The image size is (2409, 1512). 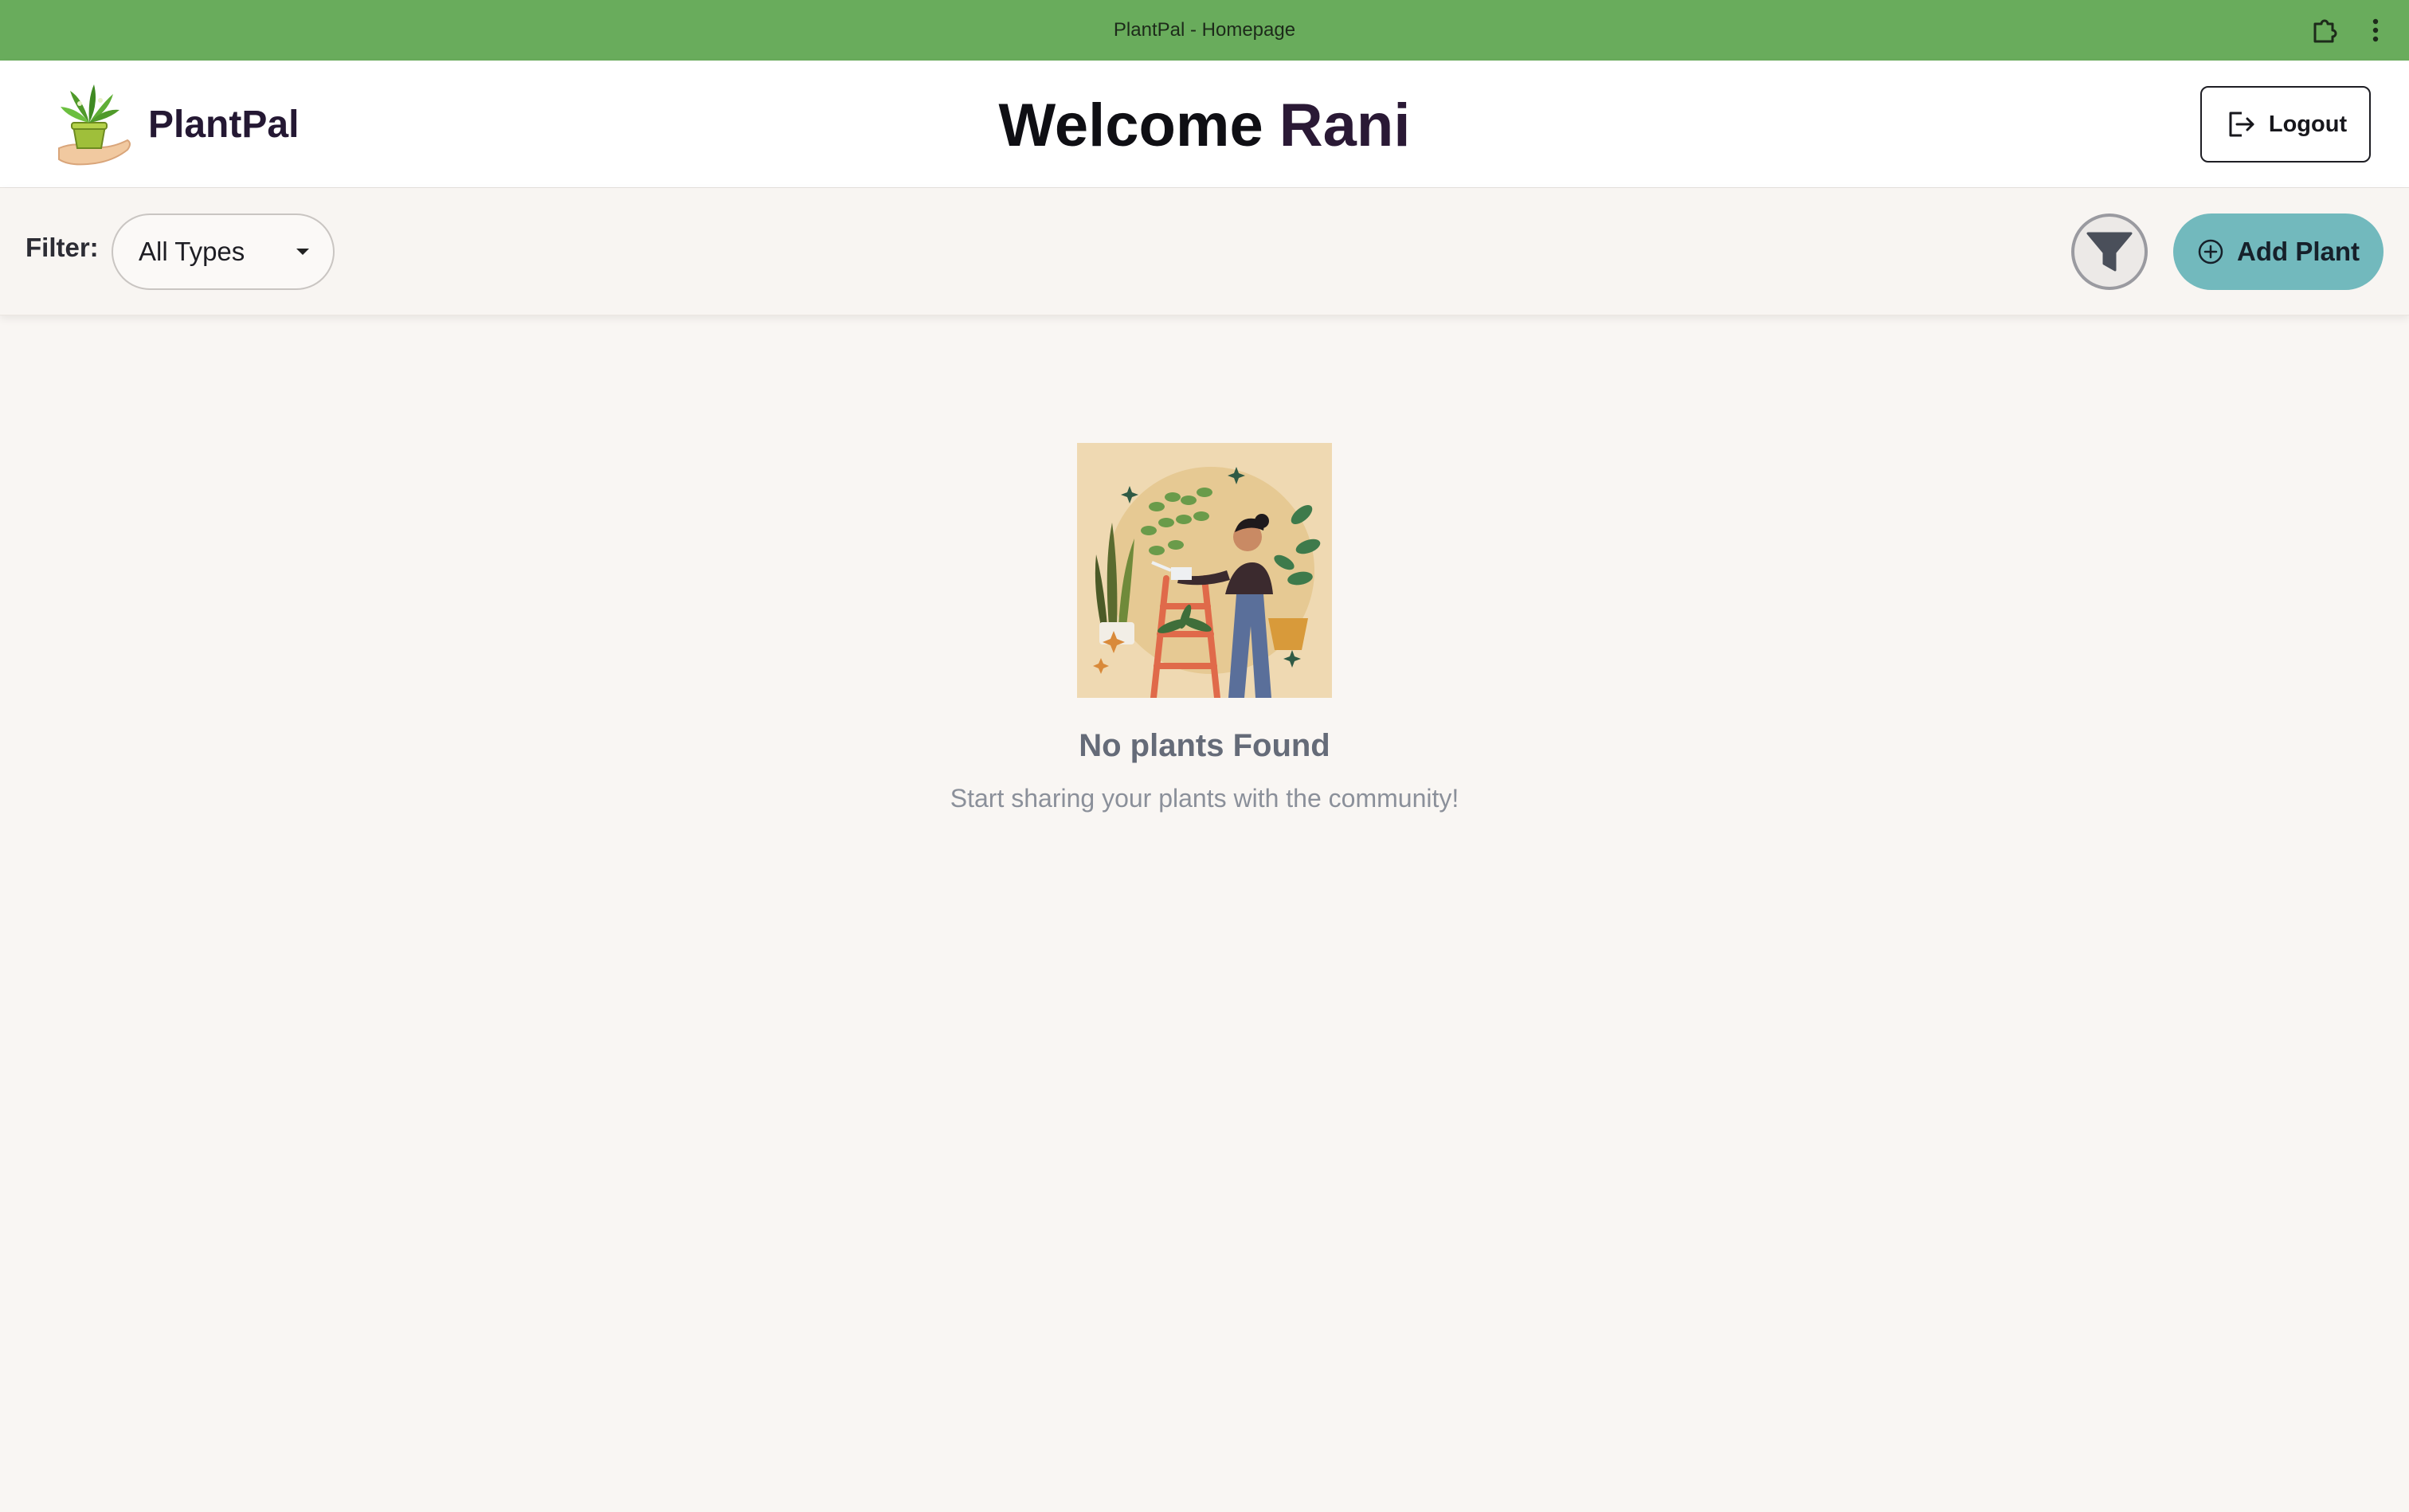 What do you see at coordinates (1204, 745) in the screenshot?
I see `empty-state-title: No plants Found` at bounding box center [1204, 745].